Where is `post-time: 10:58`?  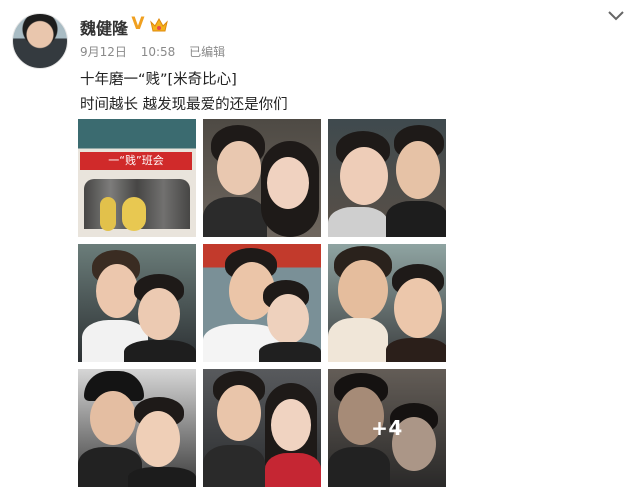 post-time: 10:58 is located at coordinates (158, 52).